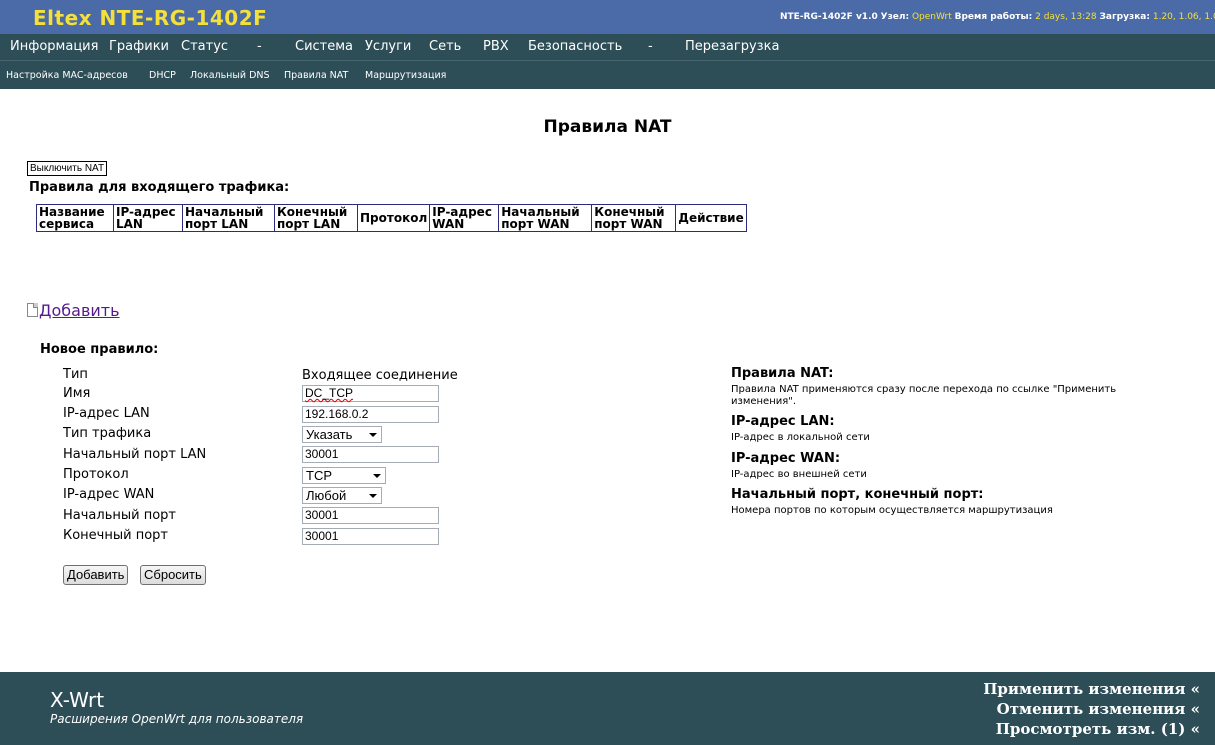  I want to click on column-header: Начальный порт WAN, so click(545, 218).